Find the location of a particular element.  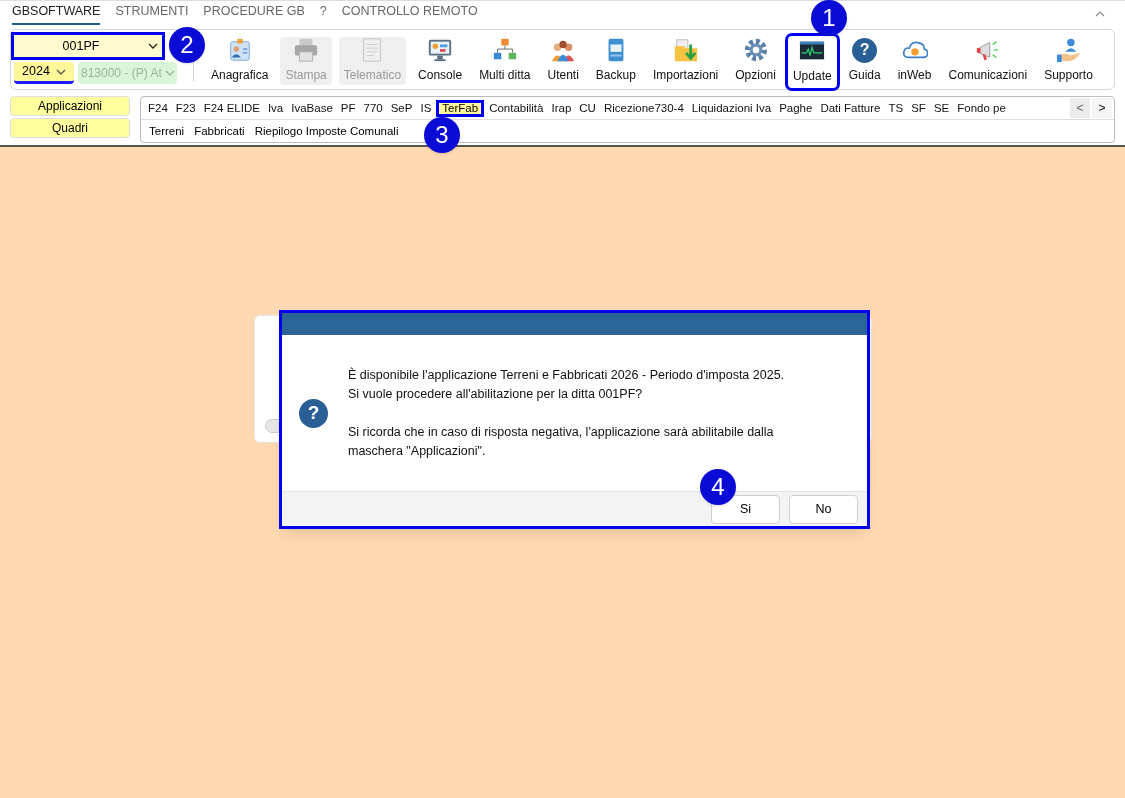

application-tab: SE is located at coordinates (941, 108).